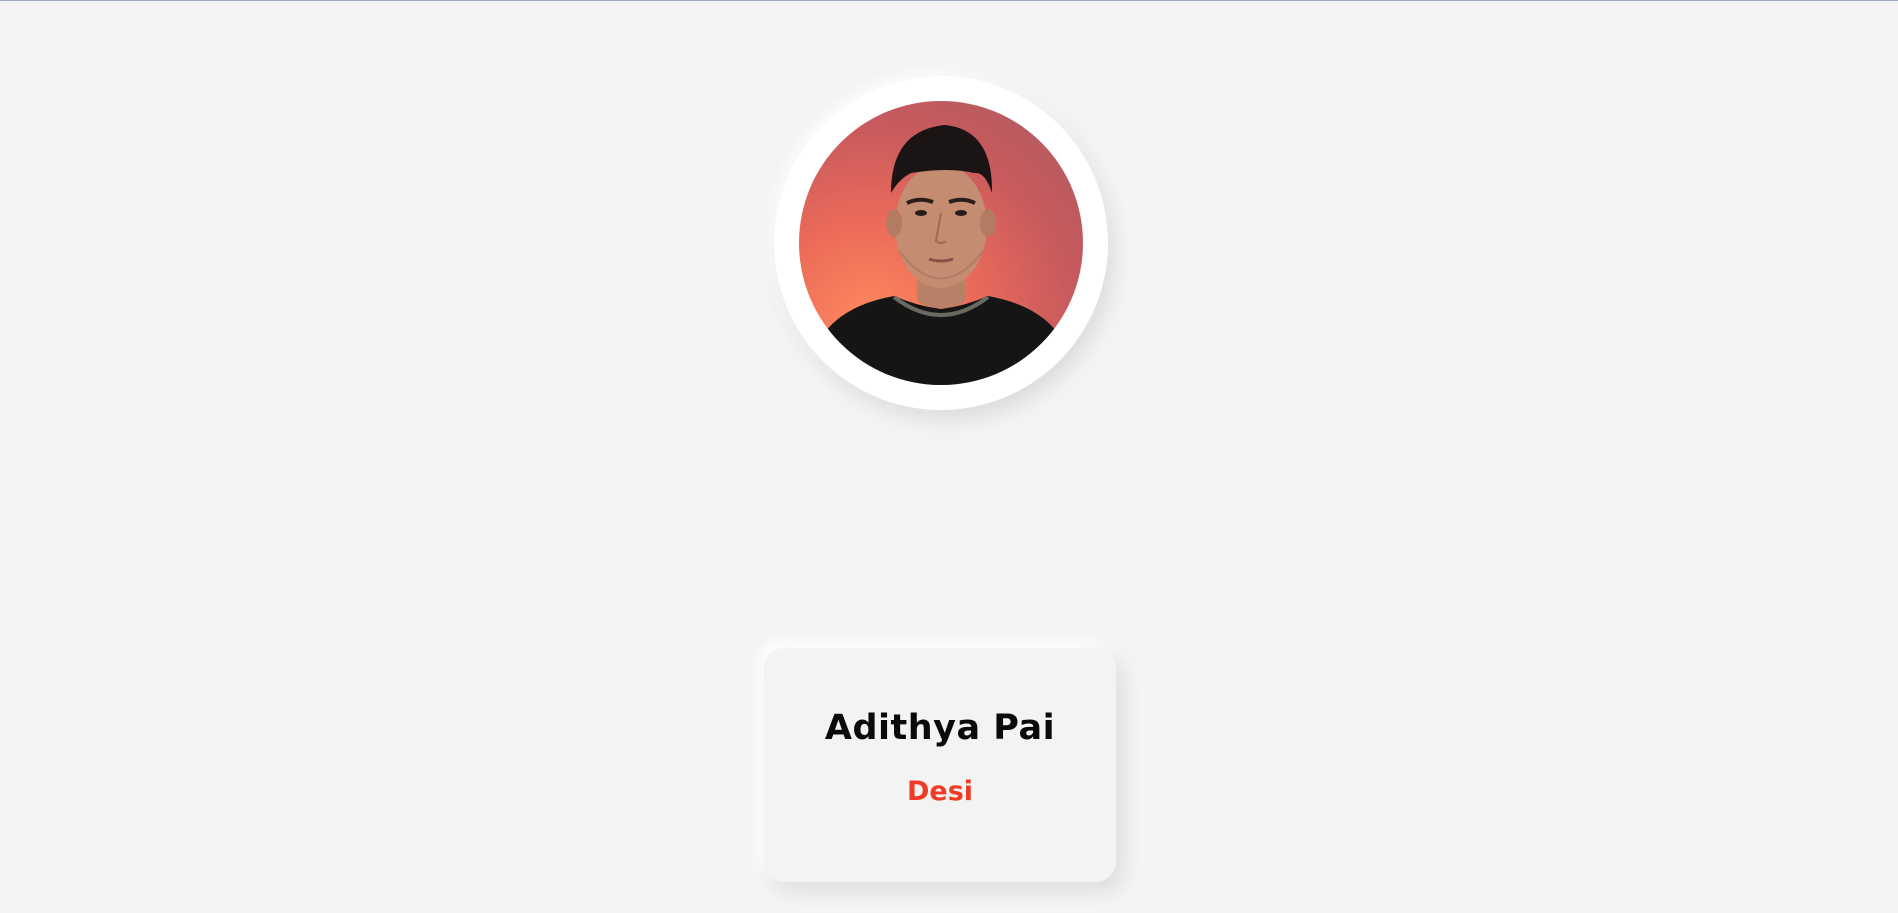  Describe the element at coordinates (940, 791) in the screenshot. I see `profile-role: Desi` at that location.